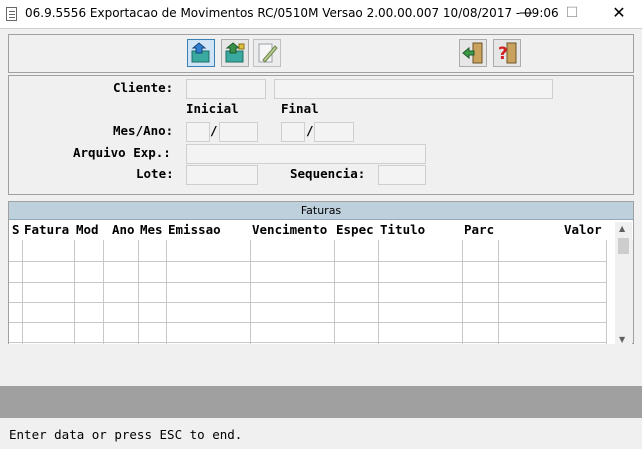 The image size is (642, 449). I want to click on col-fatura: Fatura, so click(46, 229).